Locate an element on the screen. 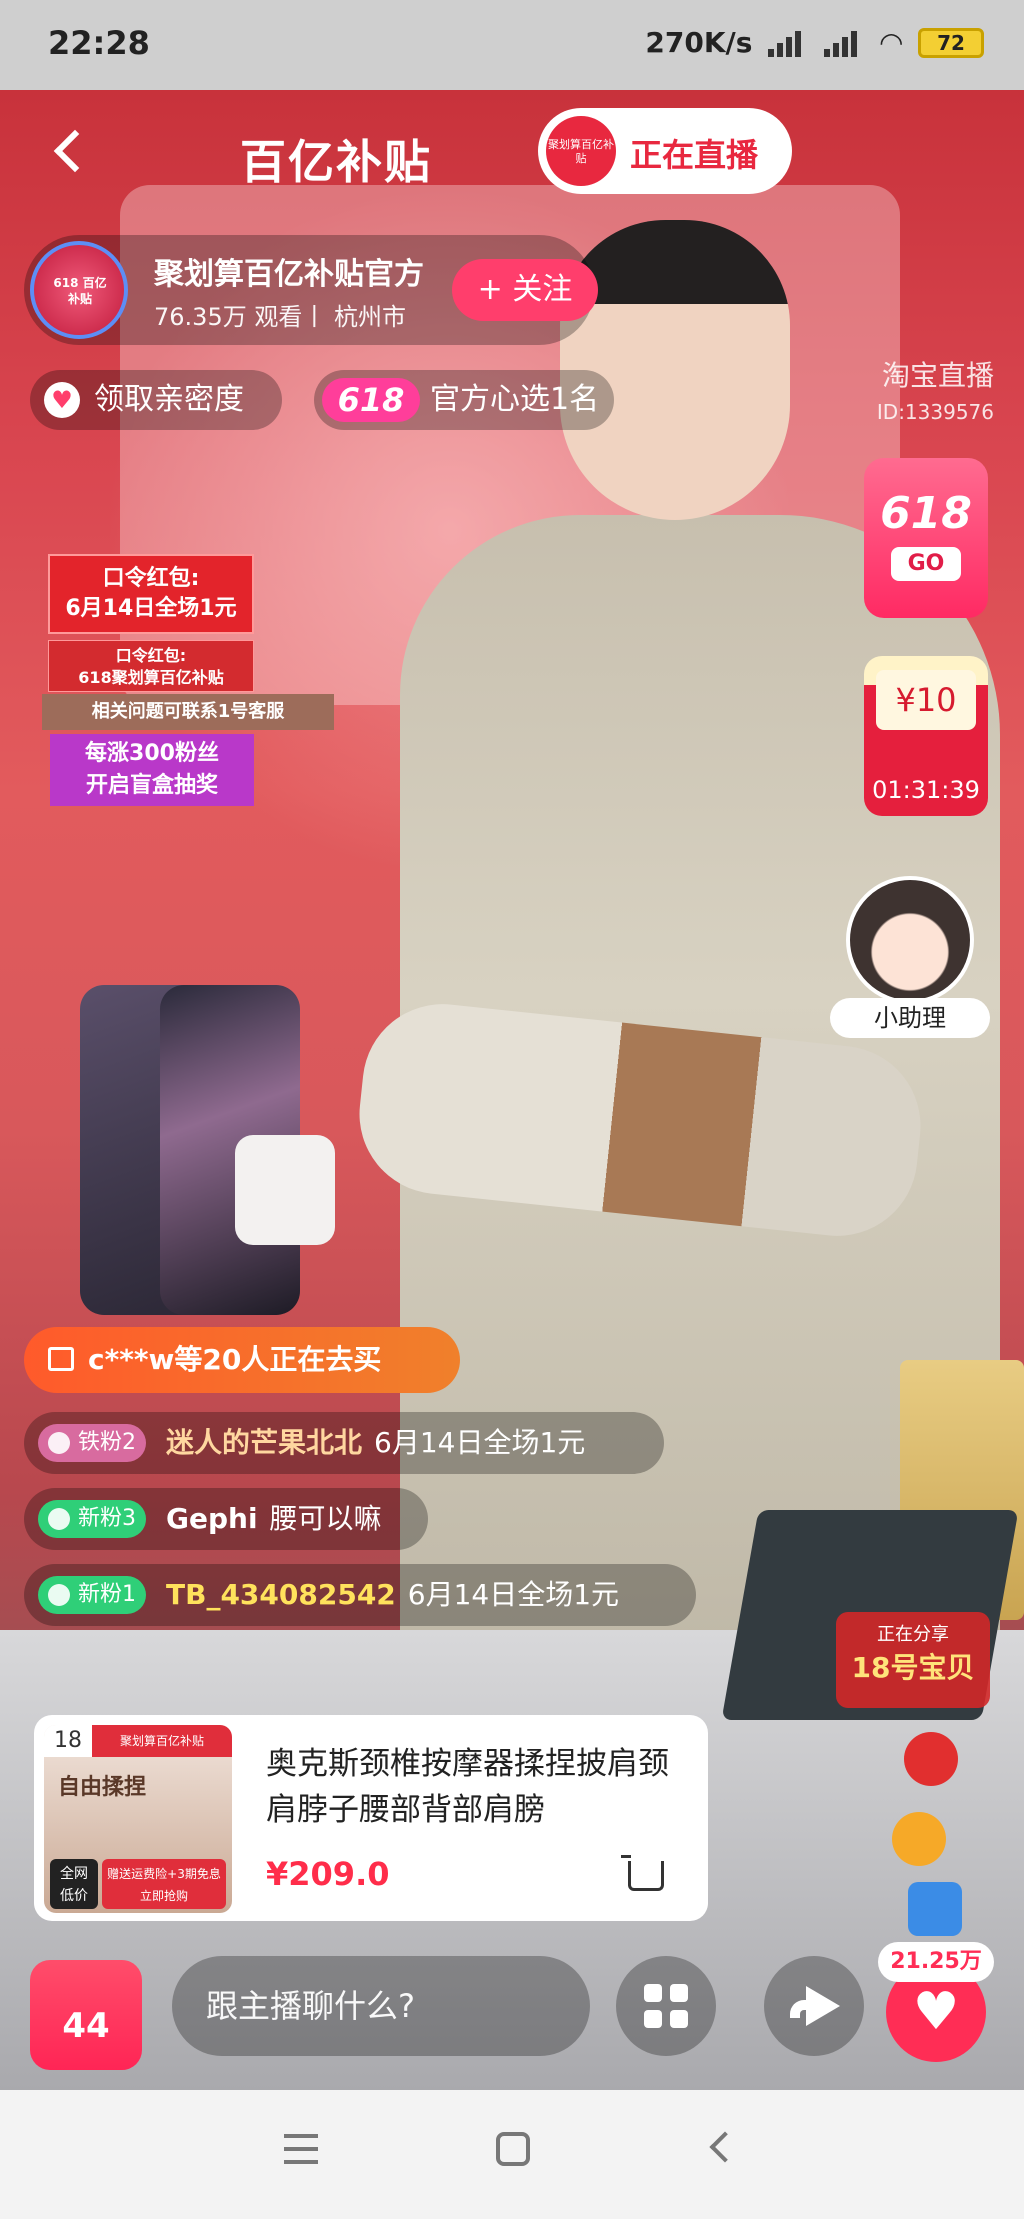  red-packet-timer: 01:31:39 is located at coordinates (926, 790).